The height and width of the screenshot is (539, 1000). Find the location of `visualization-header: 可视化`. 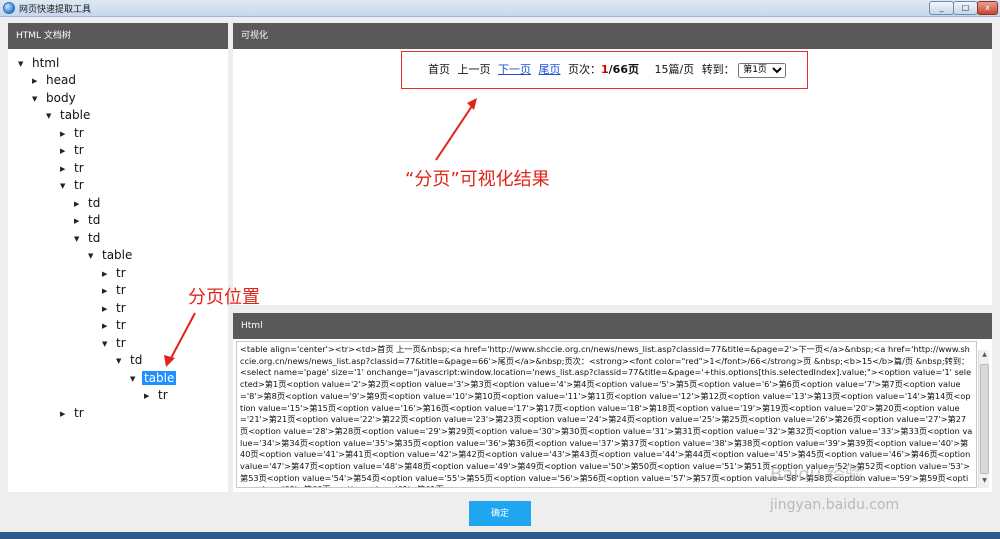

visualization-header: 可视化 is located at coordinates (612, 36).